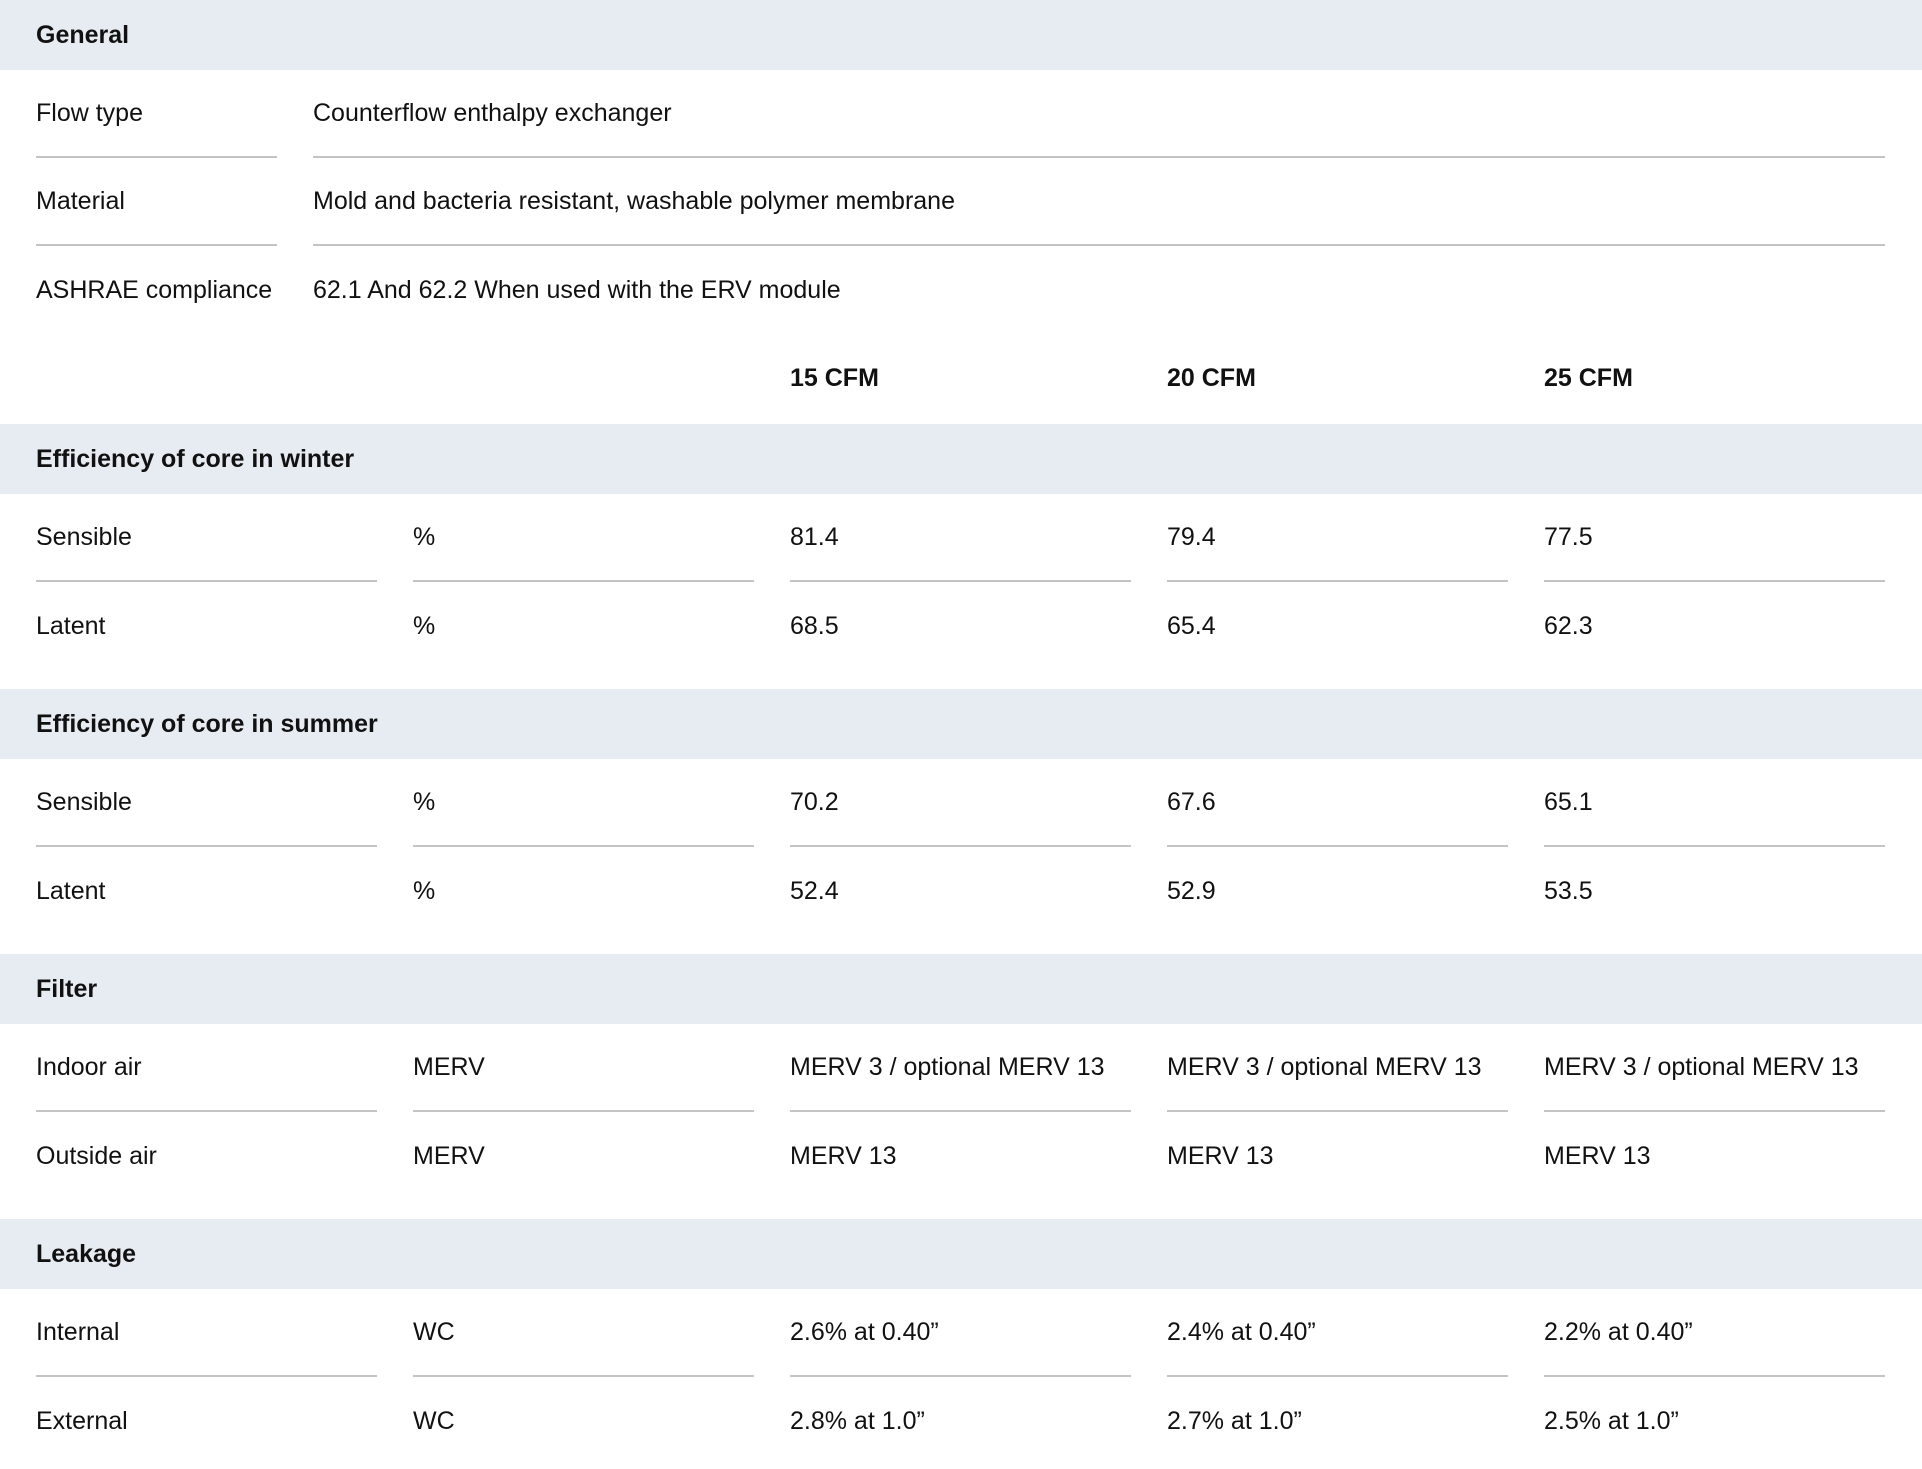 This screenshot has width=1922, height=1469. What do you see at coordinates (83, 34) in the screenshot?
I see `section-title: General` at bounding box center [83, 34].